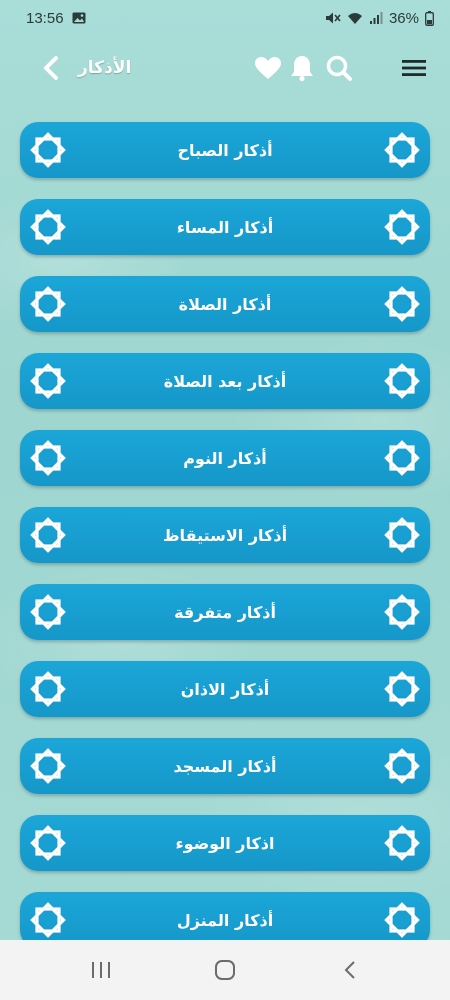 This screenshot has width=450, height=1000. I want to click on azkar-item-label: أذكار بعد الصلاة, so click(225, 381).